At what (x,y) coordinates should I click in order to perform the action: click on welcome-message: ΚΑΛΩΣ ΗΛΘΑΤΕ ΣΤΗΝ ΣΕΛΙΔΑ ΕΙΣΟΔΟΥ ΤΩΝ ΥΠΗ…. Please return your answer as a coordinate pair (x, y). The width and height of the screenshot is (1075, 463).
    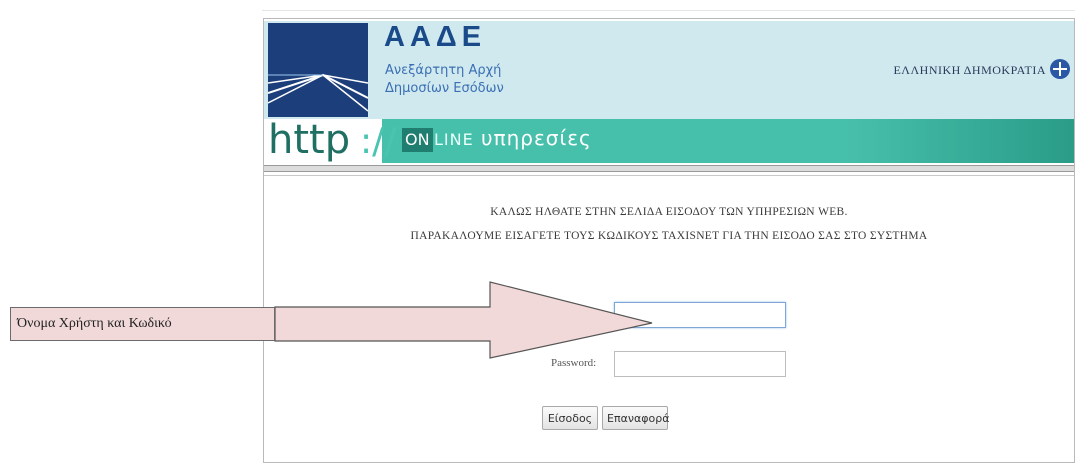
    Looking at the image, I should click on (669, 212).